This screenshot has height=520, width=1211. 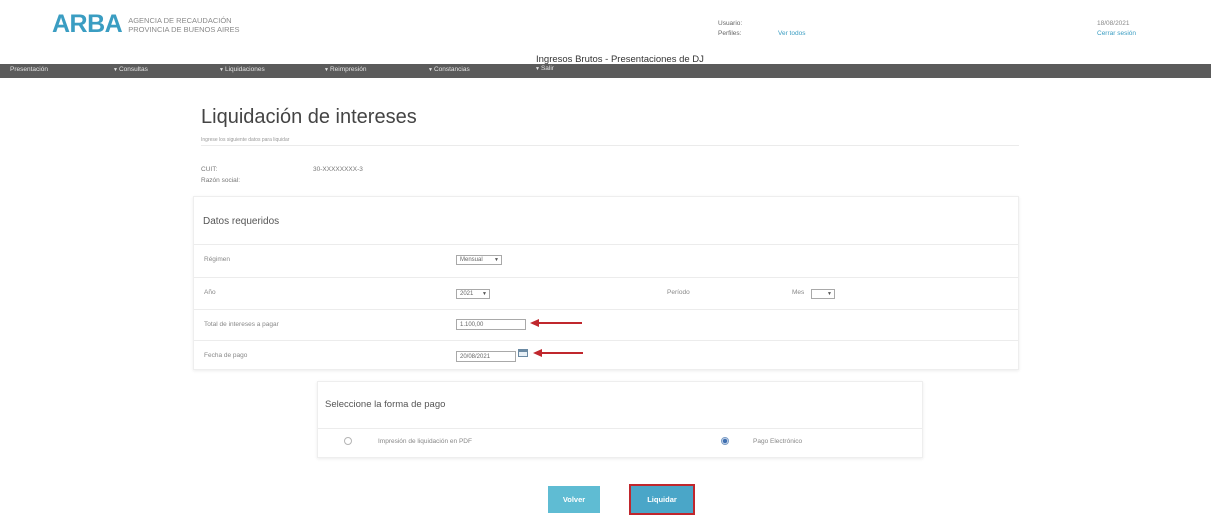 I want to click on nav-salir: ▼Salir, so click(x=544, y=68).